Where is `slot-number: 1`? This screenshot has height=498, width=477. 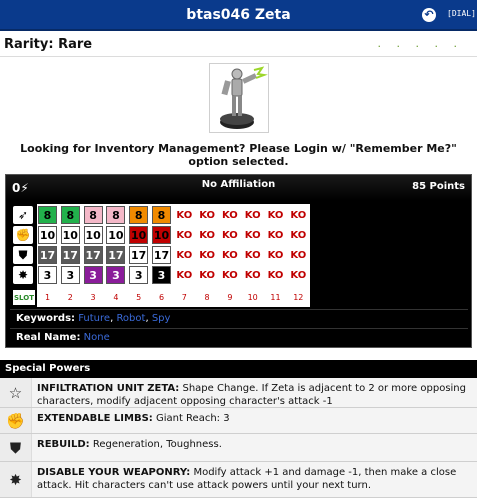
slot-number: 1 is located at coordinates (47, 297).